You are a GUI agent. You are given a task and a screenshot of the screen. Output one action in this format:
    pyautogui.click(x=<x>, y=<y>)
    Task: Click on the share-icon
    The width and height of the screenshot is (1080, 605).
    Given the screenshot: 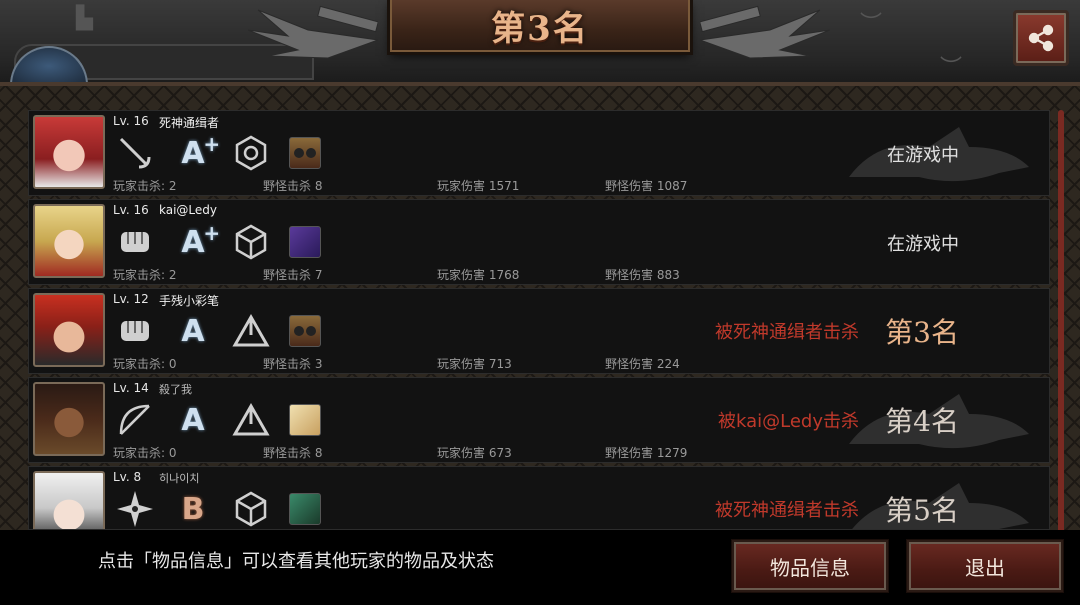 What is the action you would take?
    pyautogui.click(x=1041, y=38)
    